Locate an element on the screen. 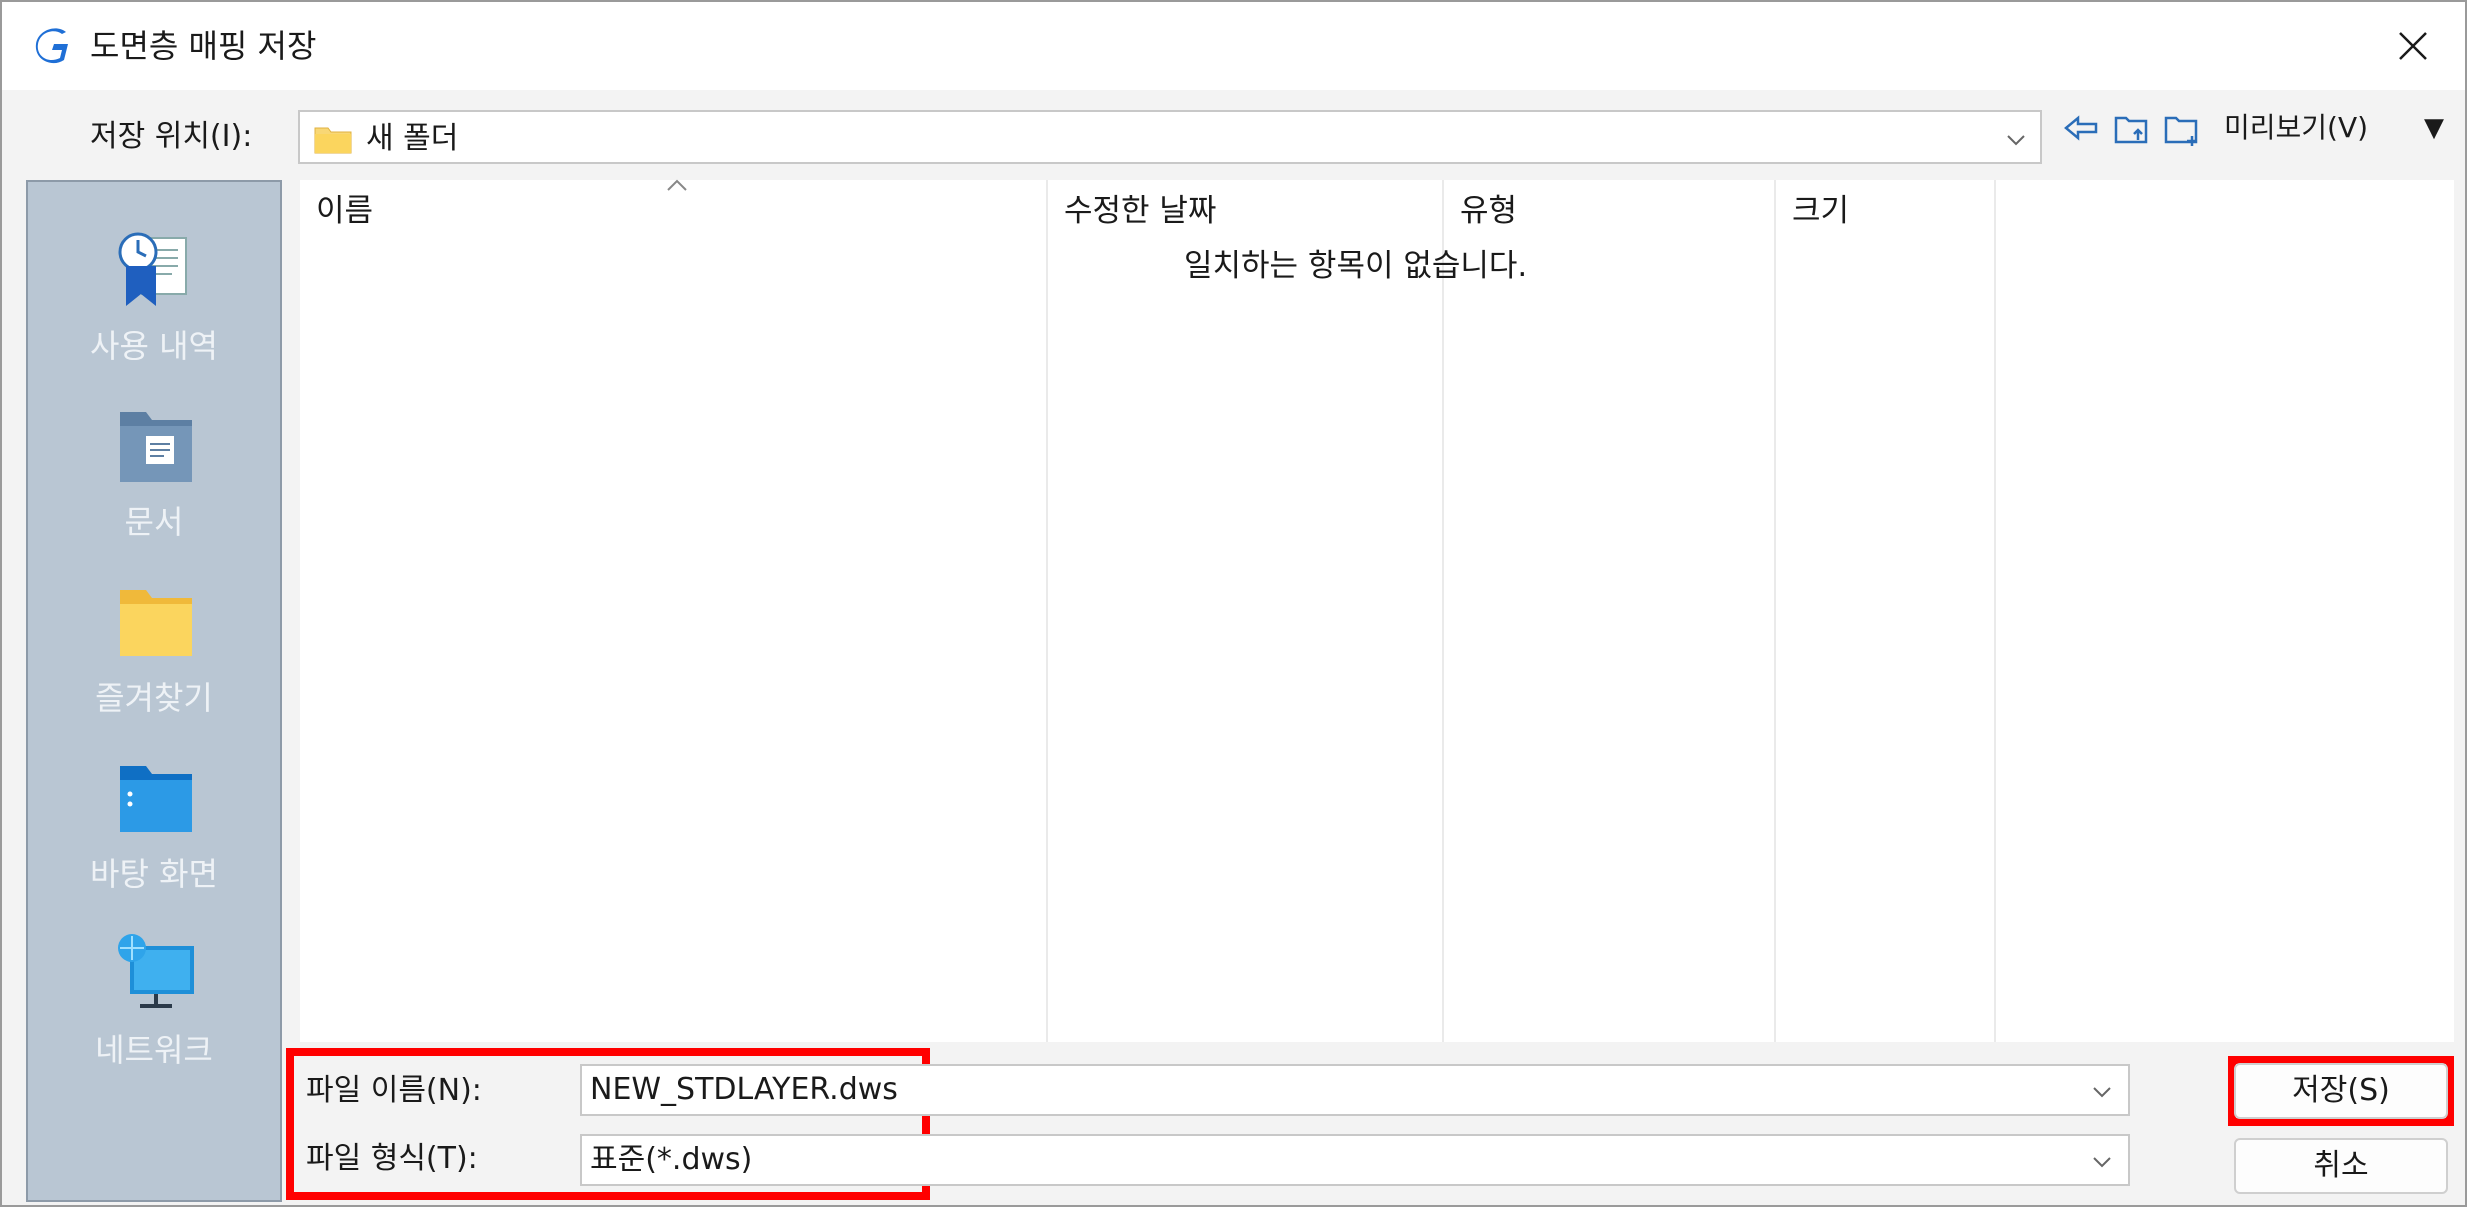 The width and height of the screenshot is (2467, 1207). place-label: 네트워크 is located at coordinates (154, 1050).